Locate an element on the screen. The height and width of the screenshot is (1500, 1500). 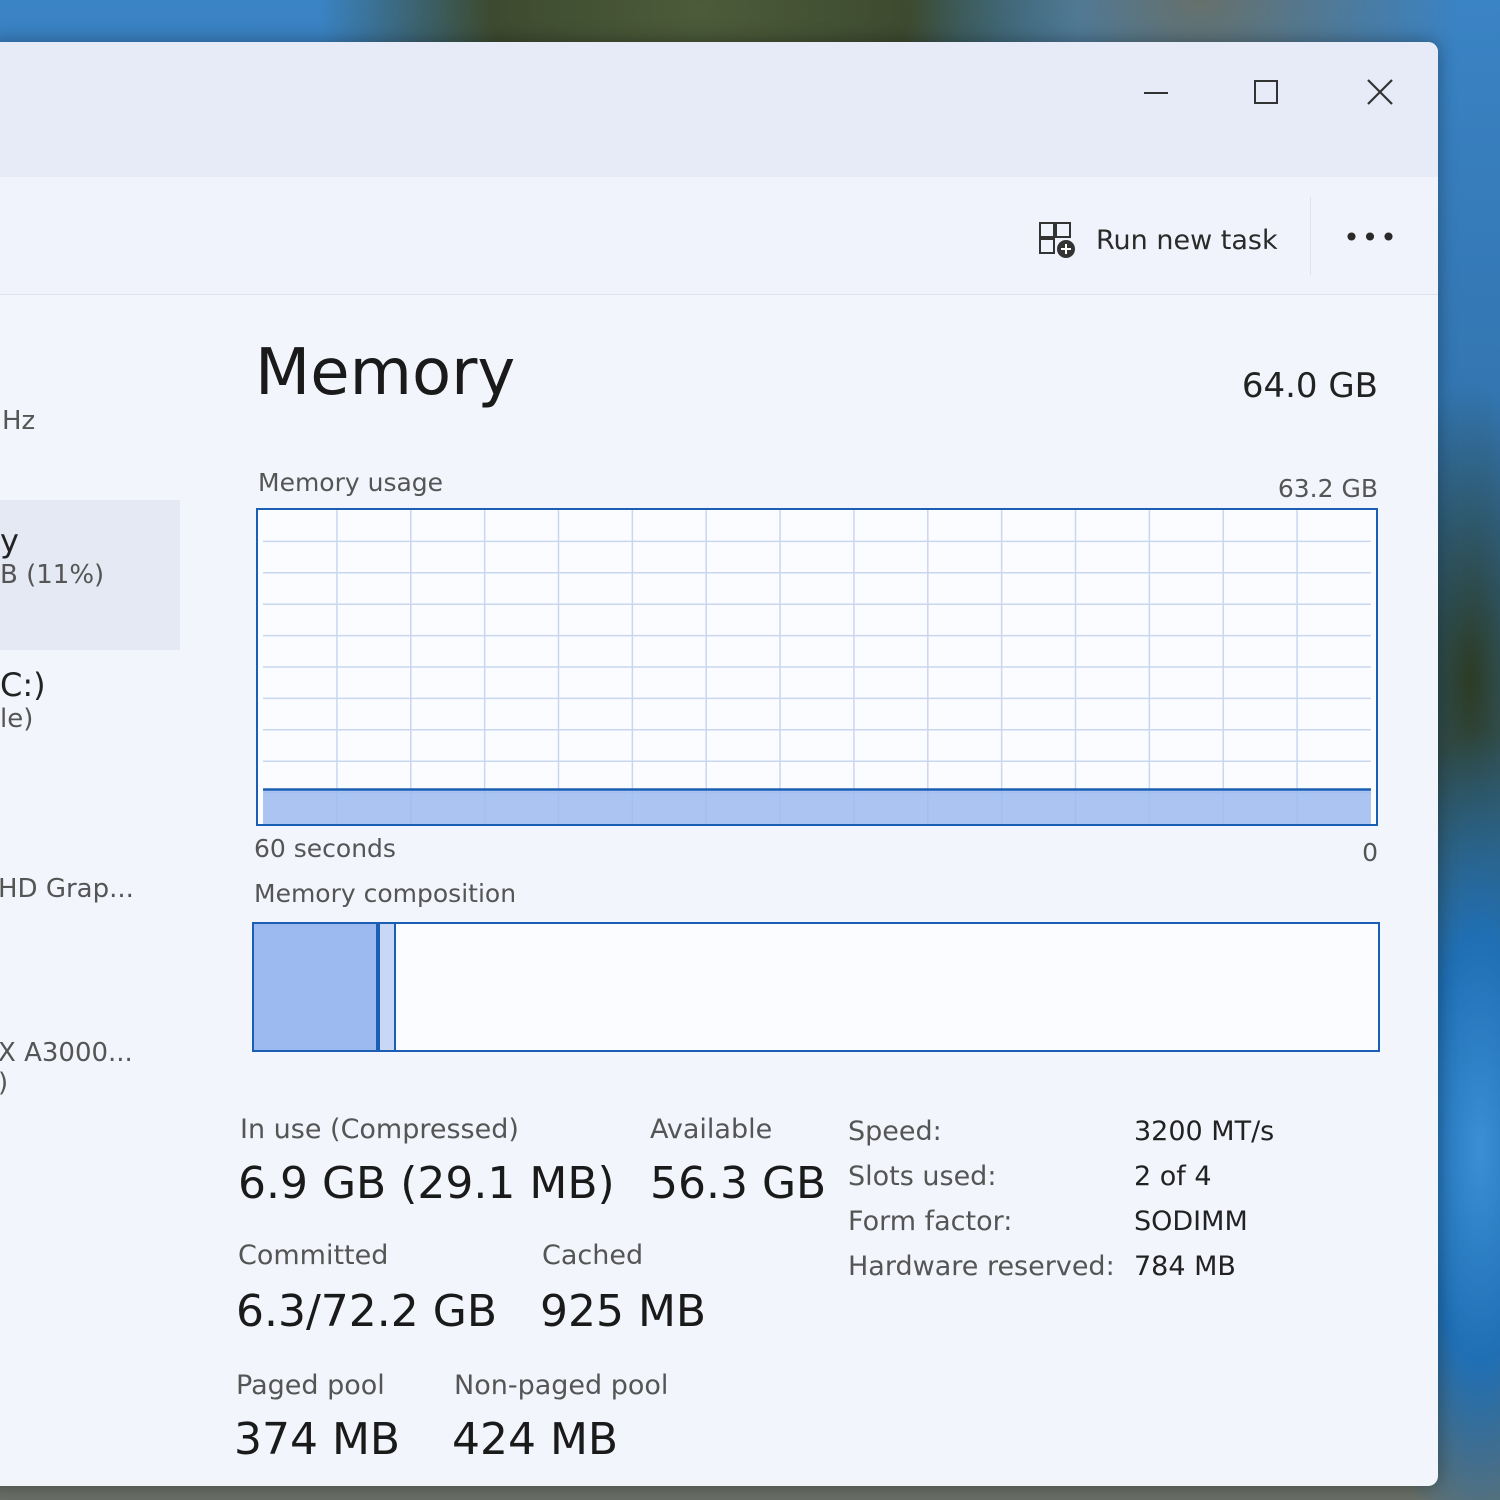
paged-pool-label: Paged pool is located at coordinates (310, 1385).